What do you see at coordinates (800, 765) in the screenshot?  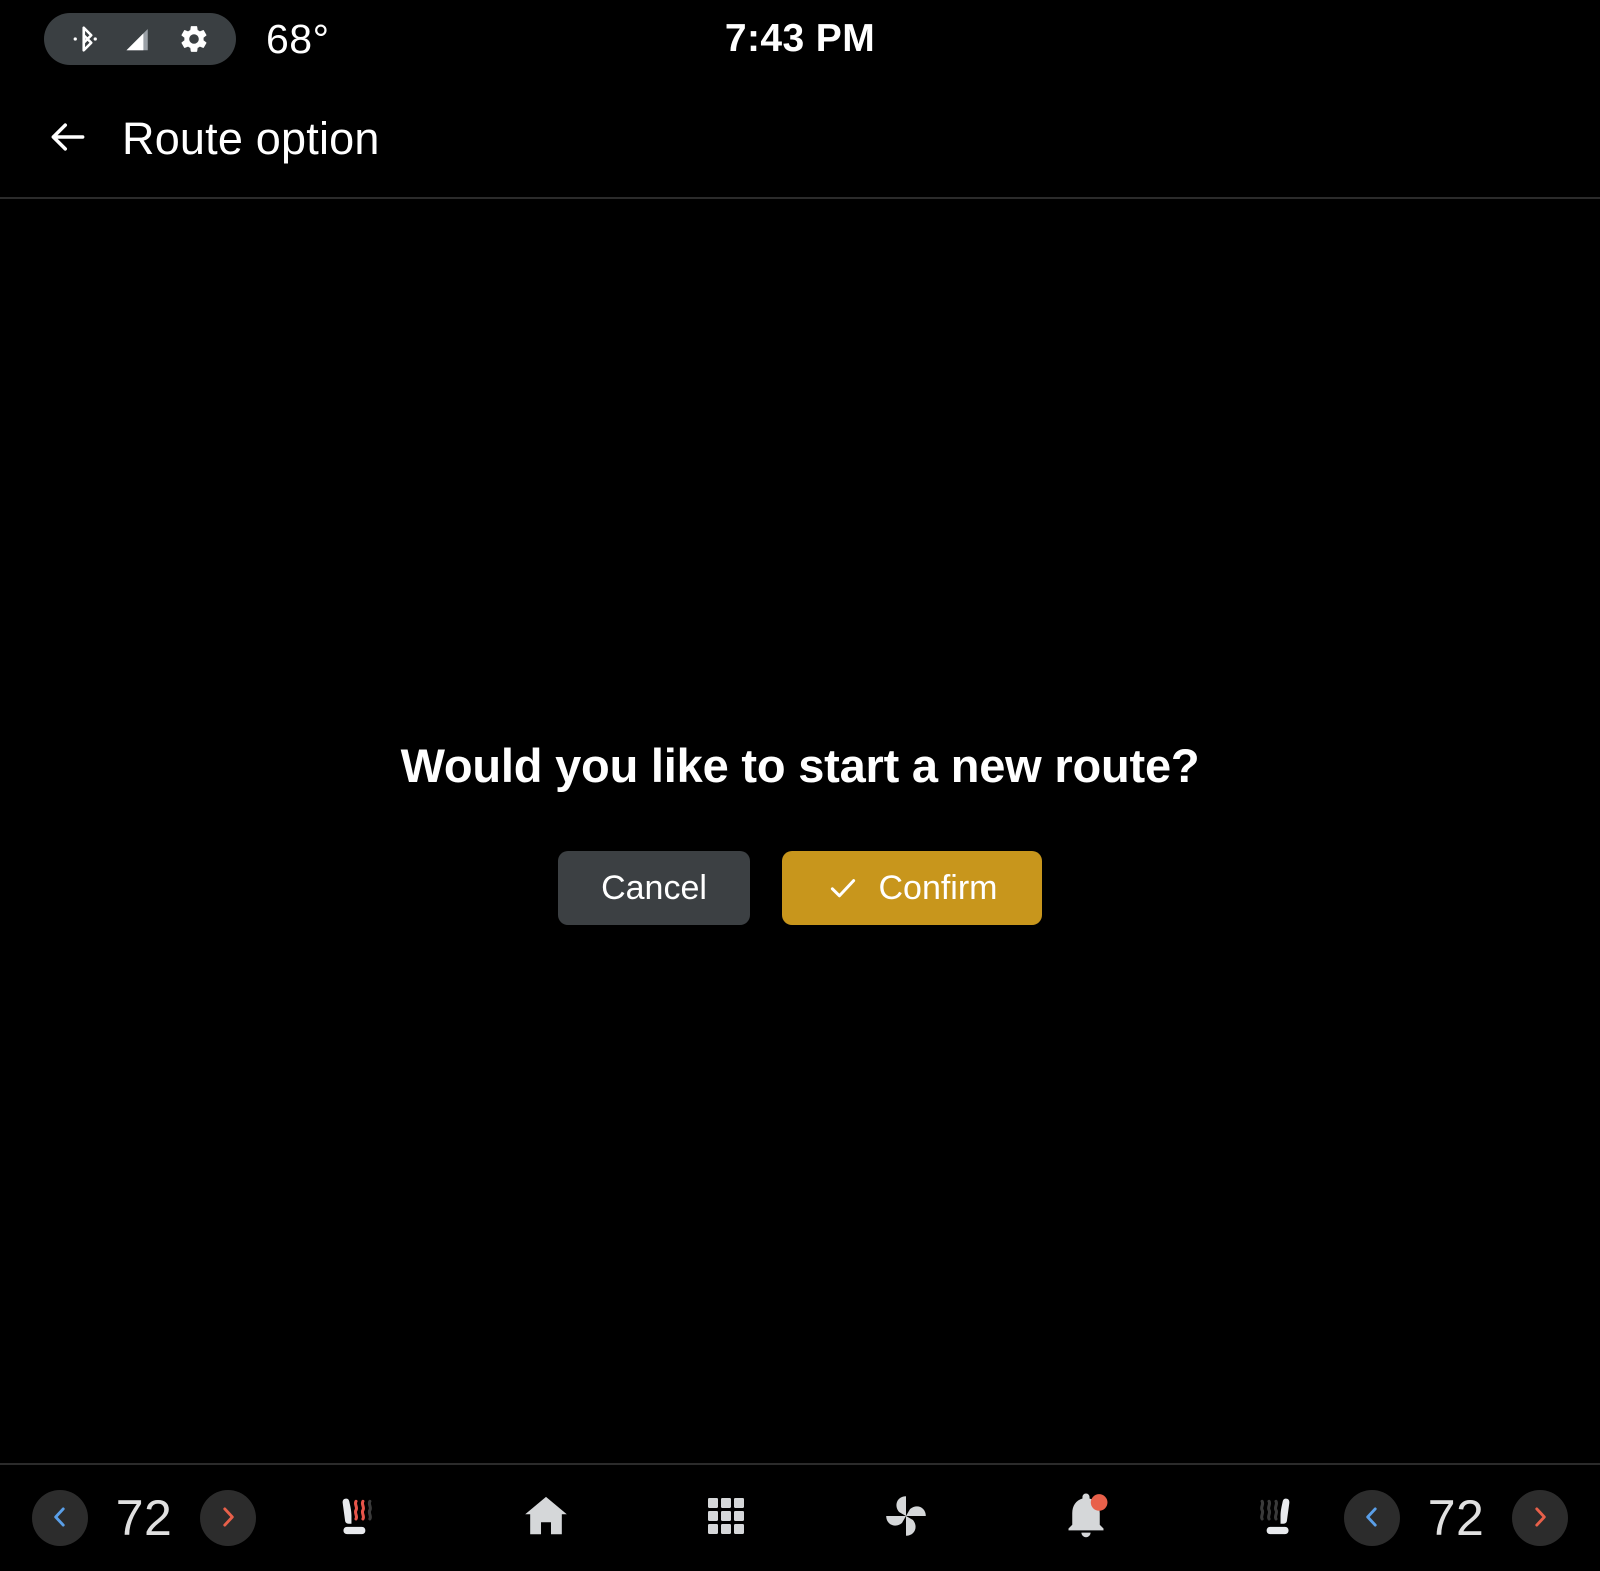 I see `dialog-message: Would you like to start a new route?` at bounding box center [800, 765].